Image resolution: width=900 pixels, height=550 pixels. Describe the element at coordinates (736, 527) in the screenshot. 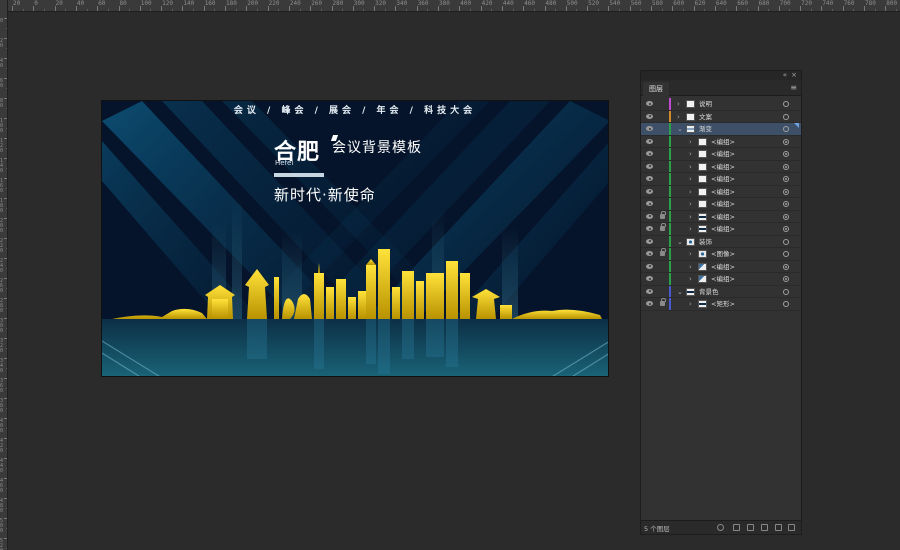

I see `collect-export-icon` at that location.